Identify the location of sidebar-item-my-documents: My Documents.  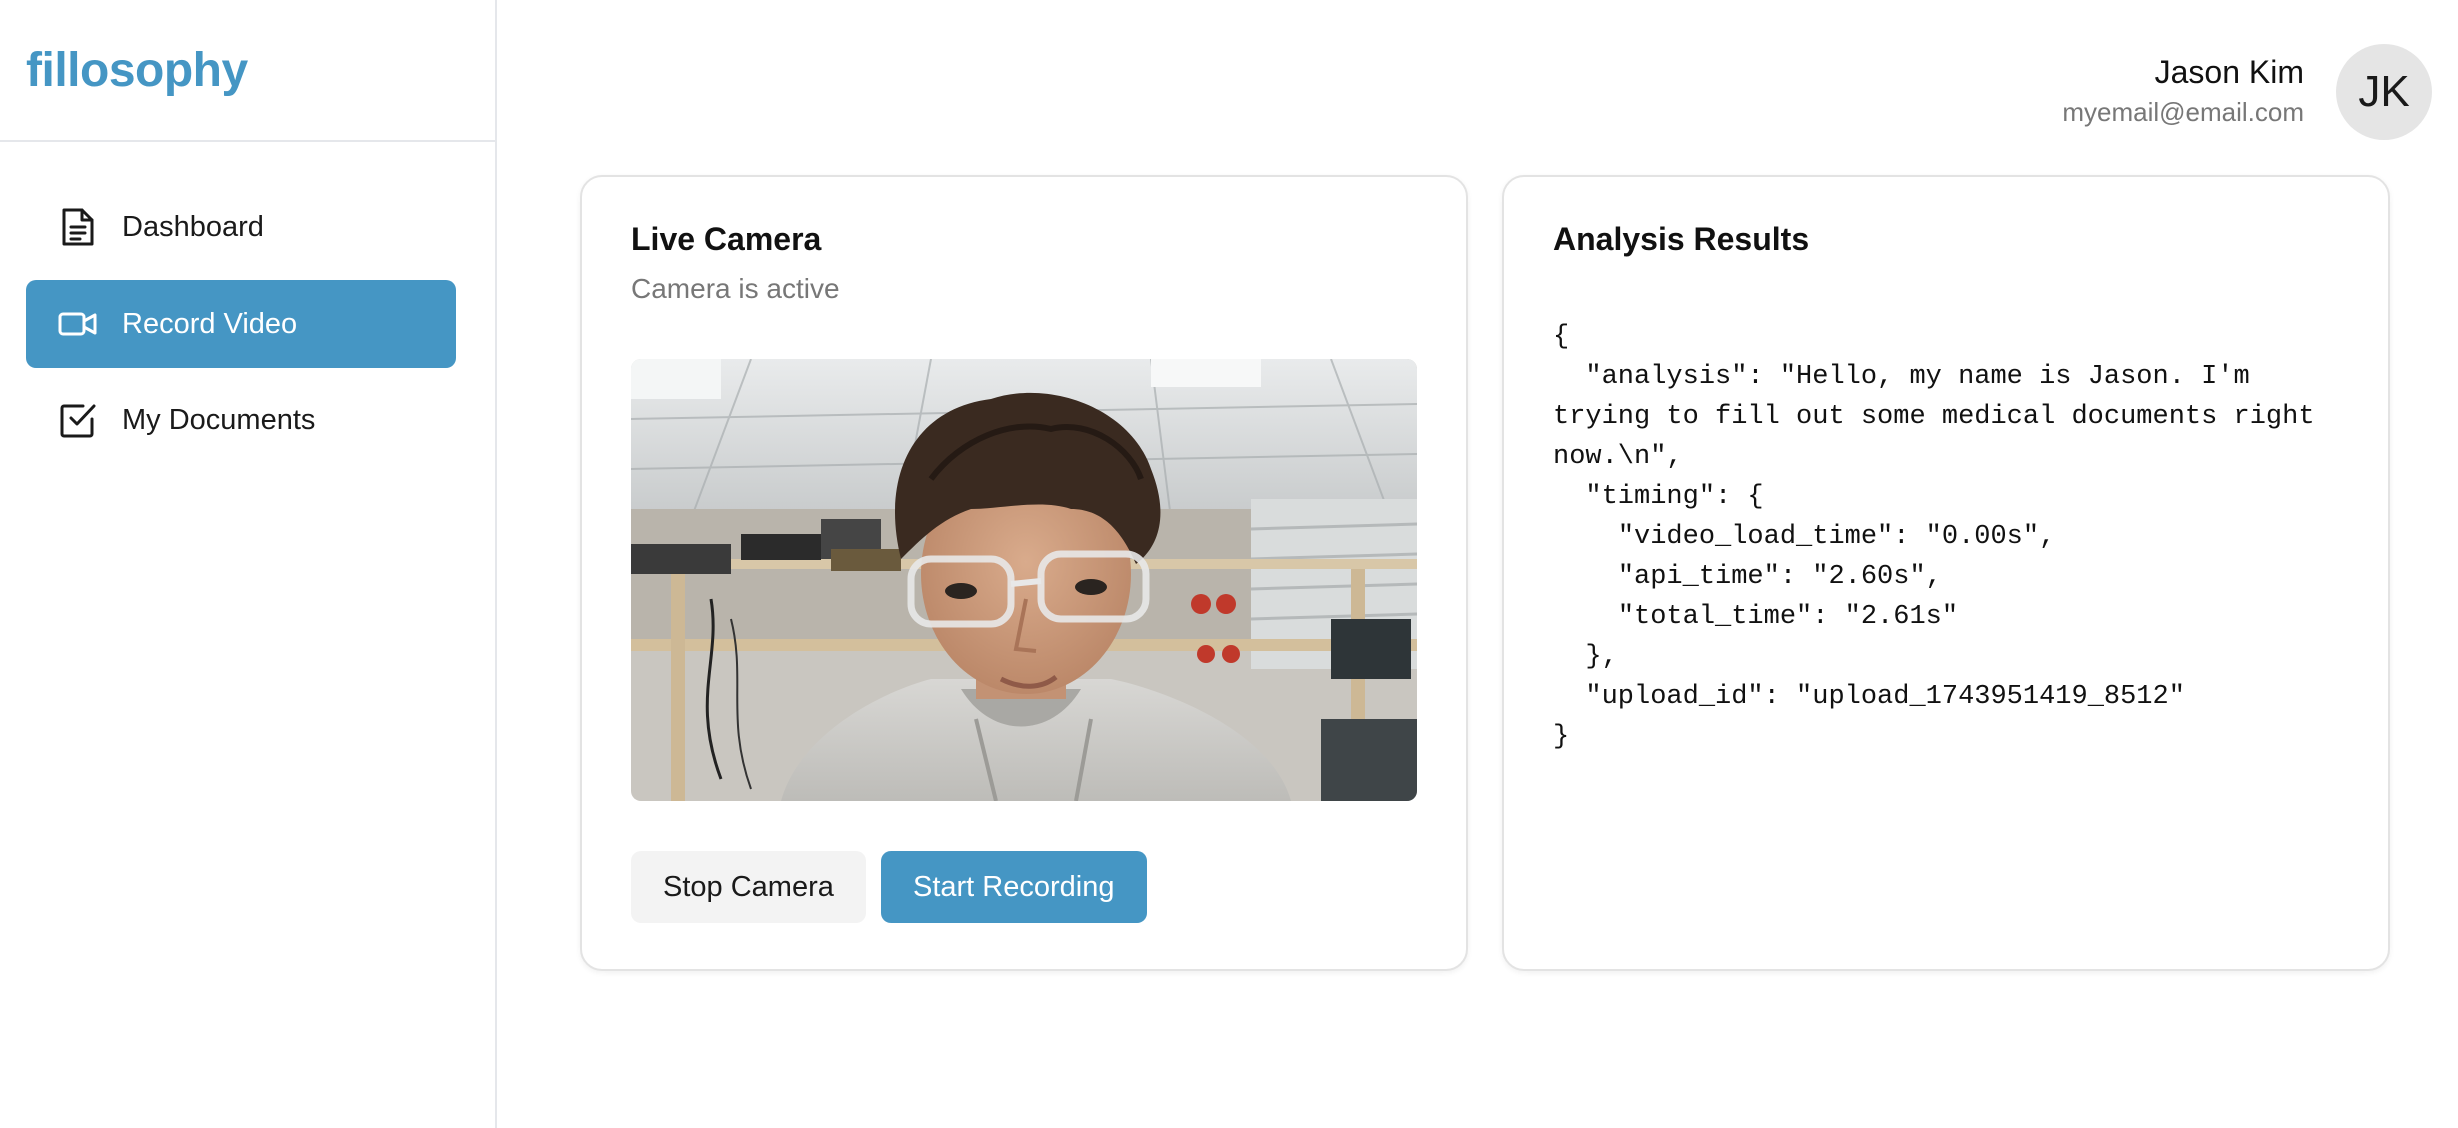
(241, 420).